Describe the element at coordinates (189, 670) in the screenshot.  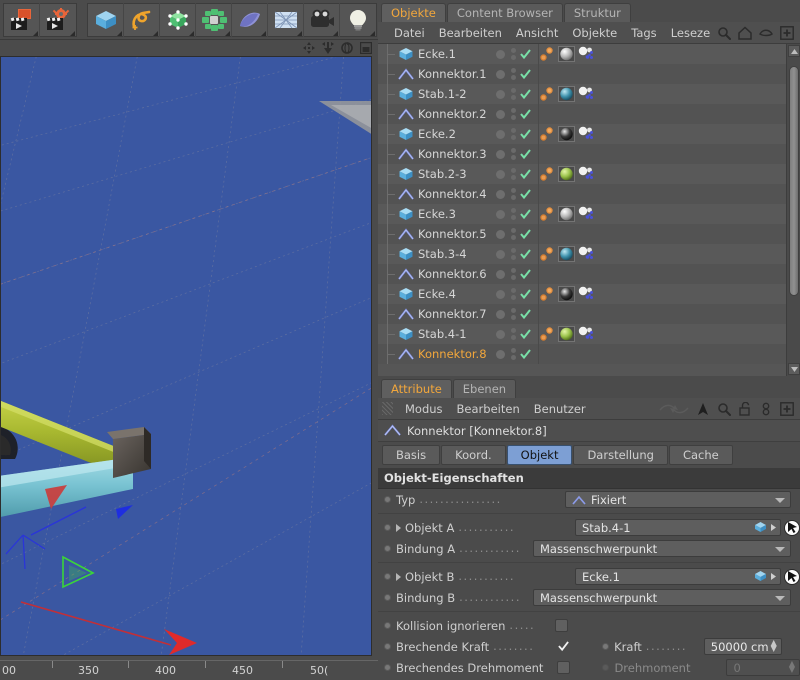
I see `timeline-ruler: 00 350 400 450 50(` at that location.